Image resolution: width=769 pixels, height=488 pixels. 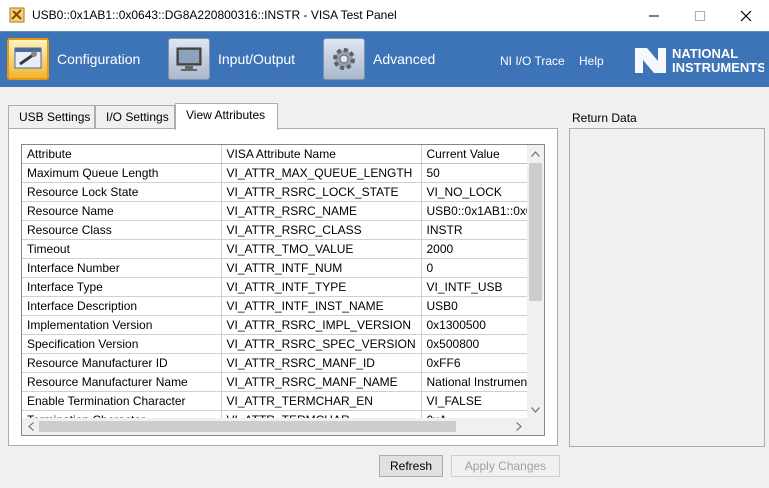 I want to click on scroll-up-arrow-icon, so click(x=535, y=153).